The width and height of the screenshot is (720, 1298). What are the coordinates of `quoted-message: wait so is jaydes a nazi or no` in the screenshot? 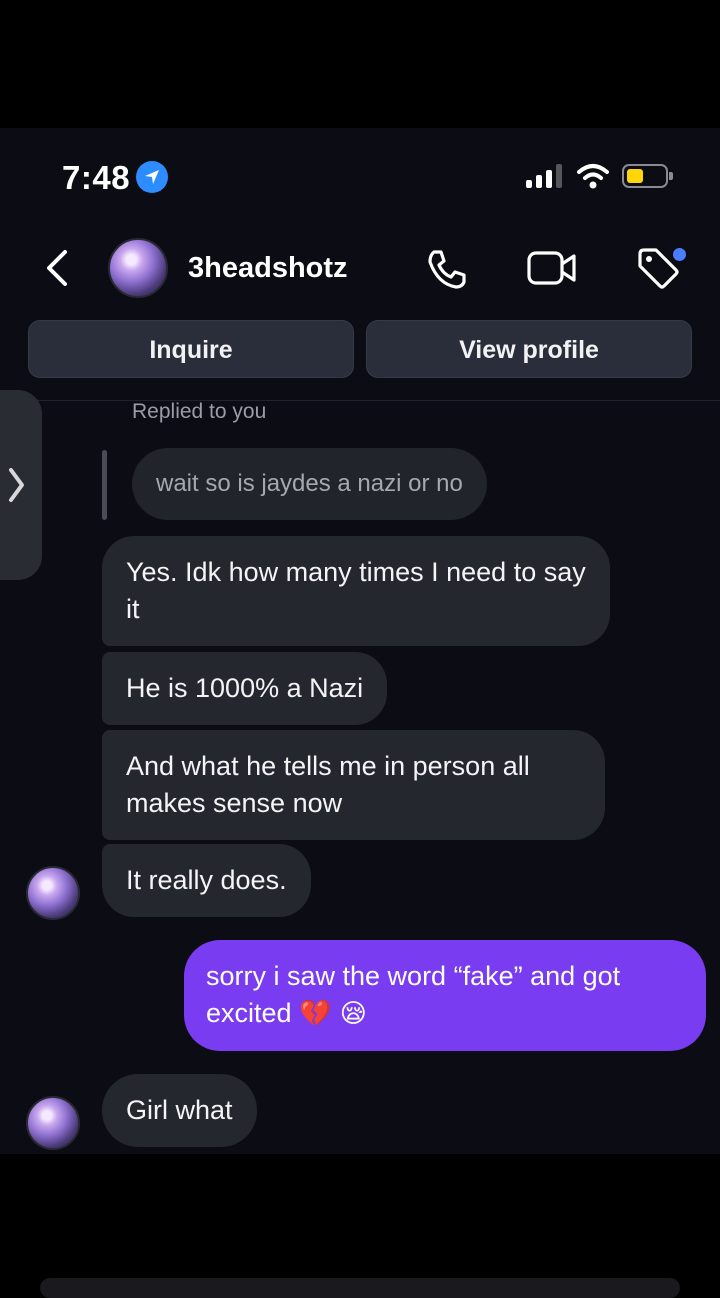 It's located at (309, 484).